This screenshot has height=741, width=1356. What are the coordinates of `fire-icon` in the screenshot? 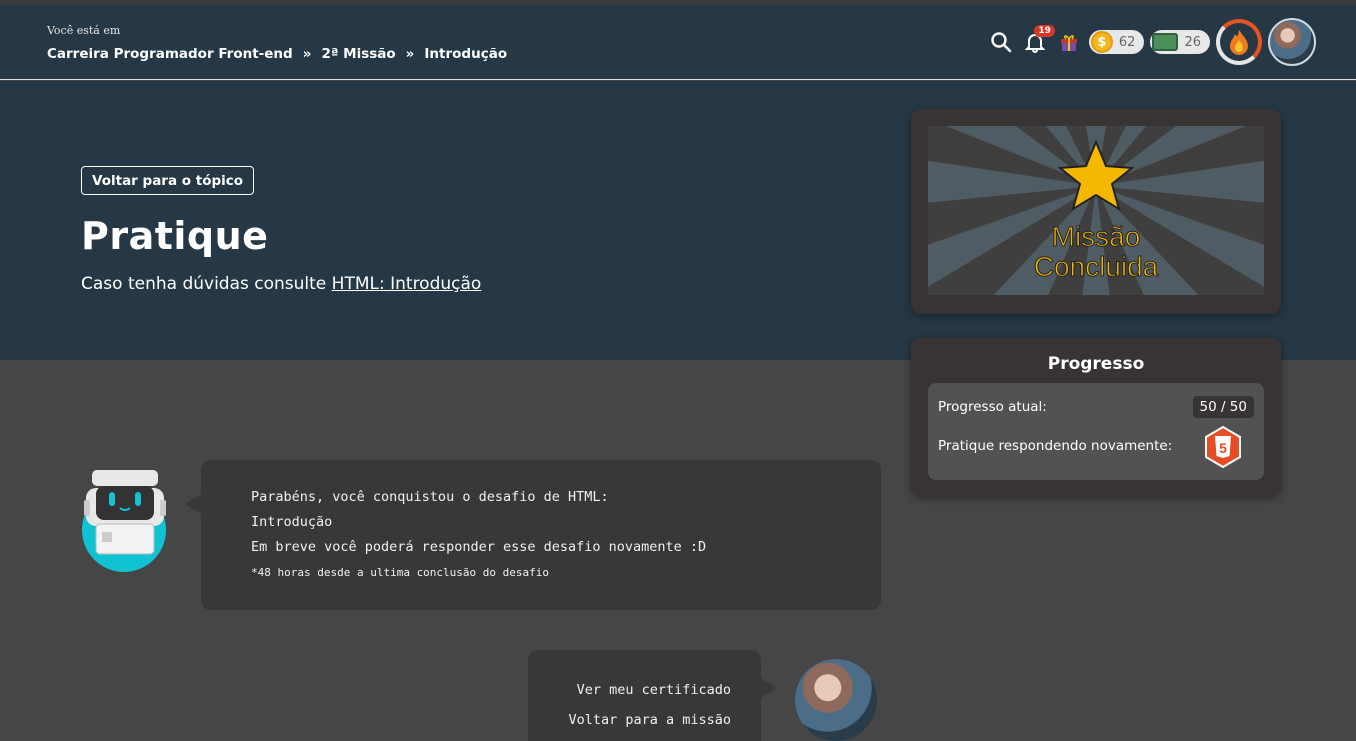 It's located at (1239, 42).